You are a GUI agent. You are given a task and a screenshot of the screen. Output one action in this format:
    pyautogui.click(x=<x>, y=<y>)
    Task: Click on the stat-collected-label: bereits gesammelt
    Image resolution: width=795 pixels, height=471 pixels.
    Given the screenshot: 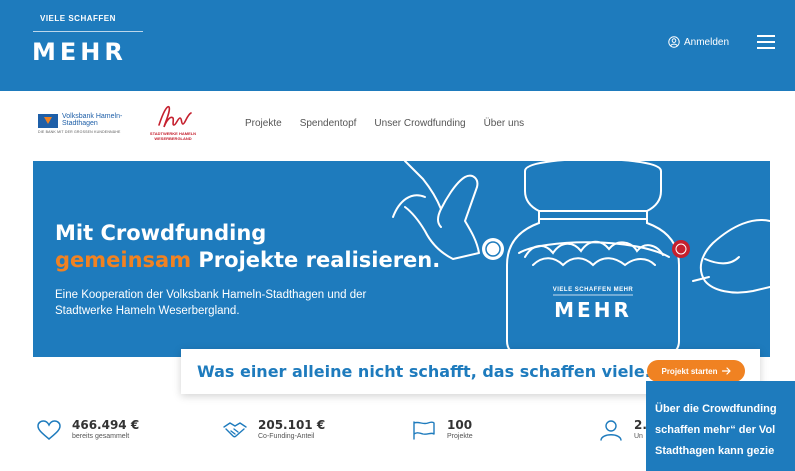 What is the action you would take?
    pyautogui.click(x=101, y=436)
    